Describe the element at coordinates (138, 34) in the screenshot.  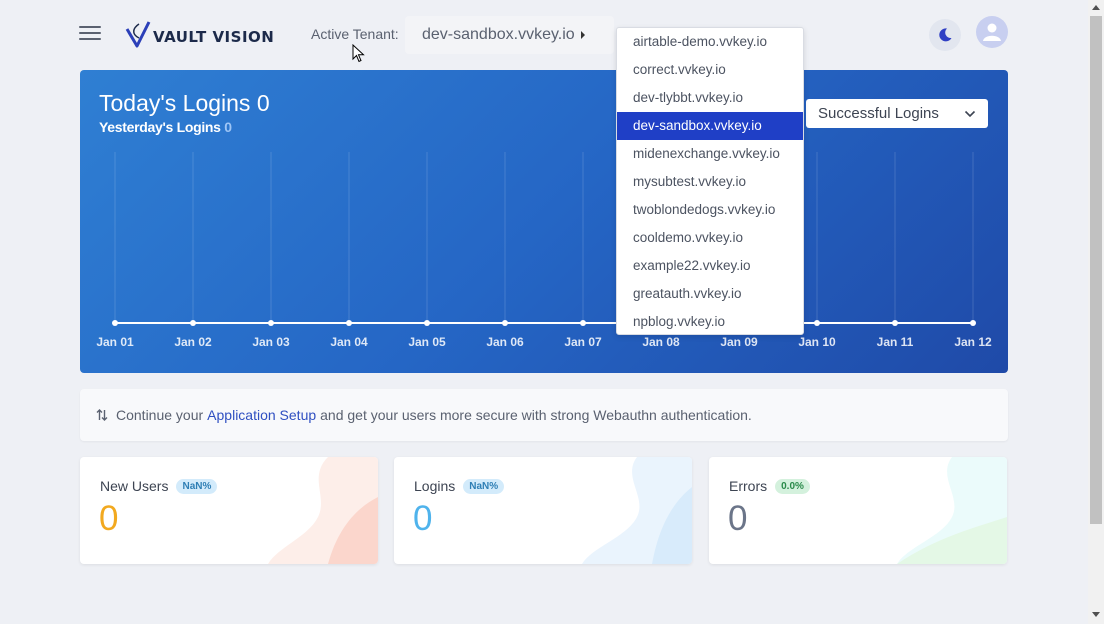
I see `logo-mark-icon` at that location.